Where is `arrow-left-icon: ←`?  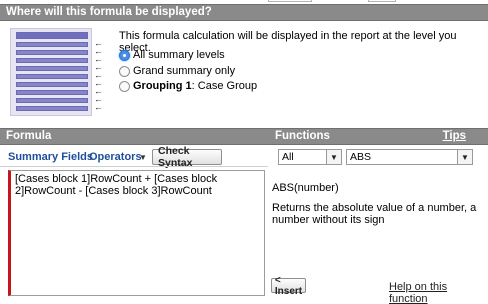
arrow-left-icon: ← is located at coordinates (98, 107).